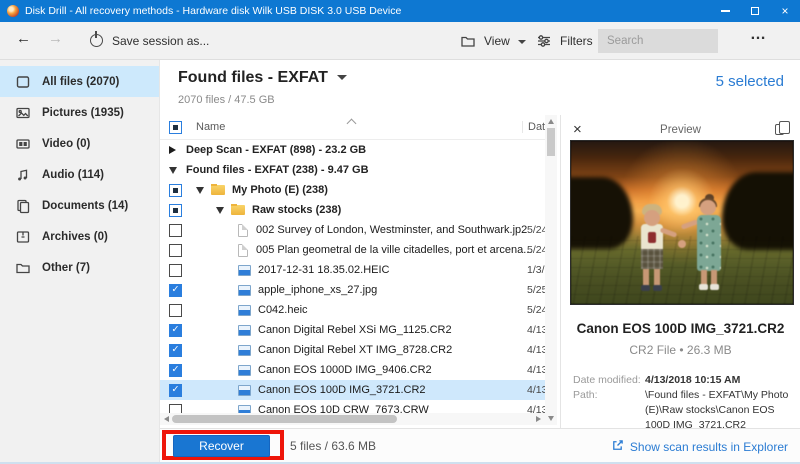 This screenshot has width=800, height=464. I want to click on sidebar-item-other: Other (7), so click(79, 267).